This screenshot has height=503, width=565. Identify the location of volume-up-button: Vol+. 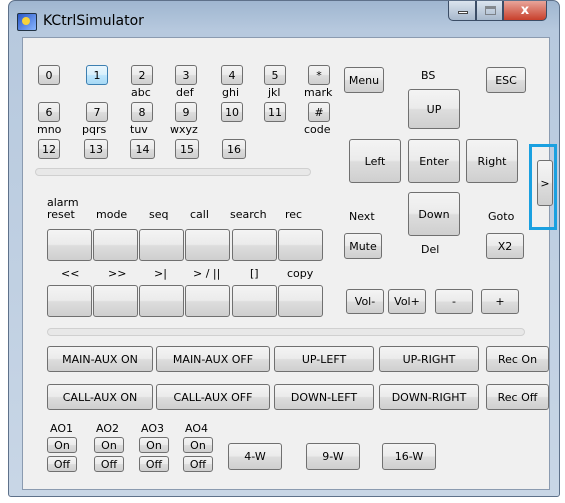
(407, 301).